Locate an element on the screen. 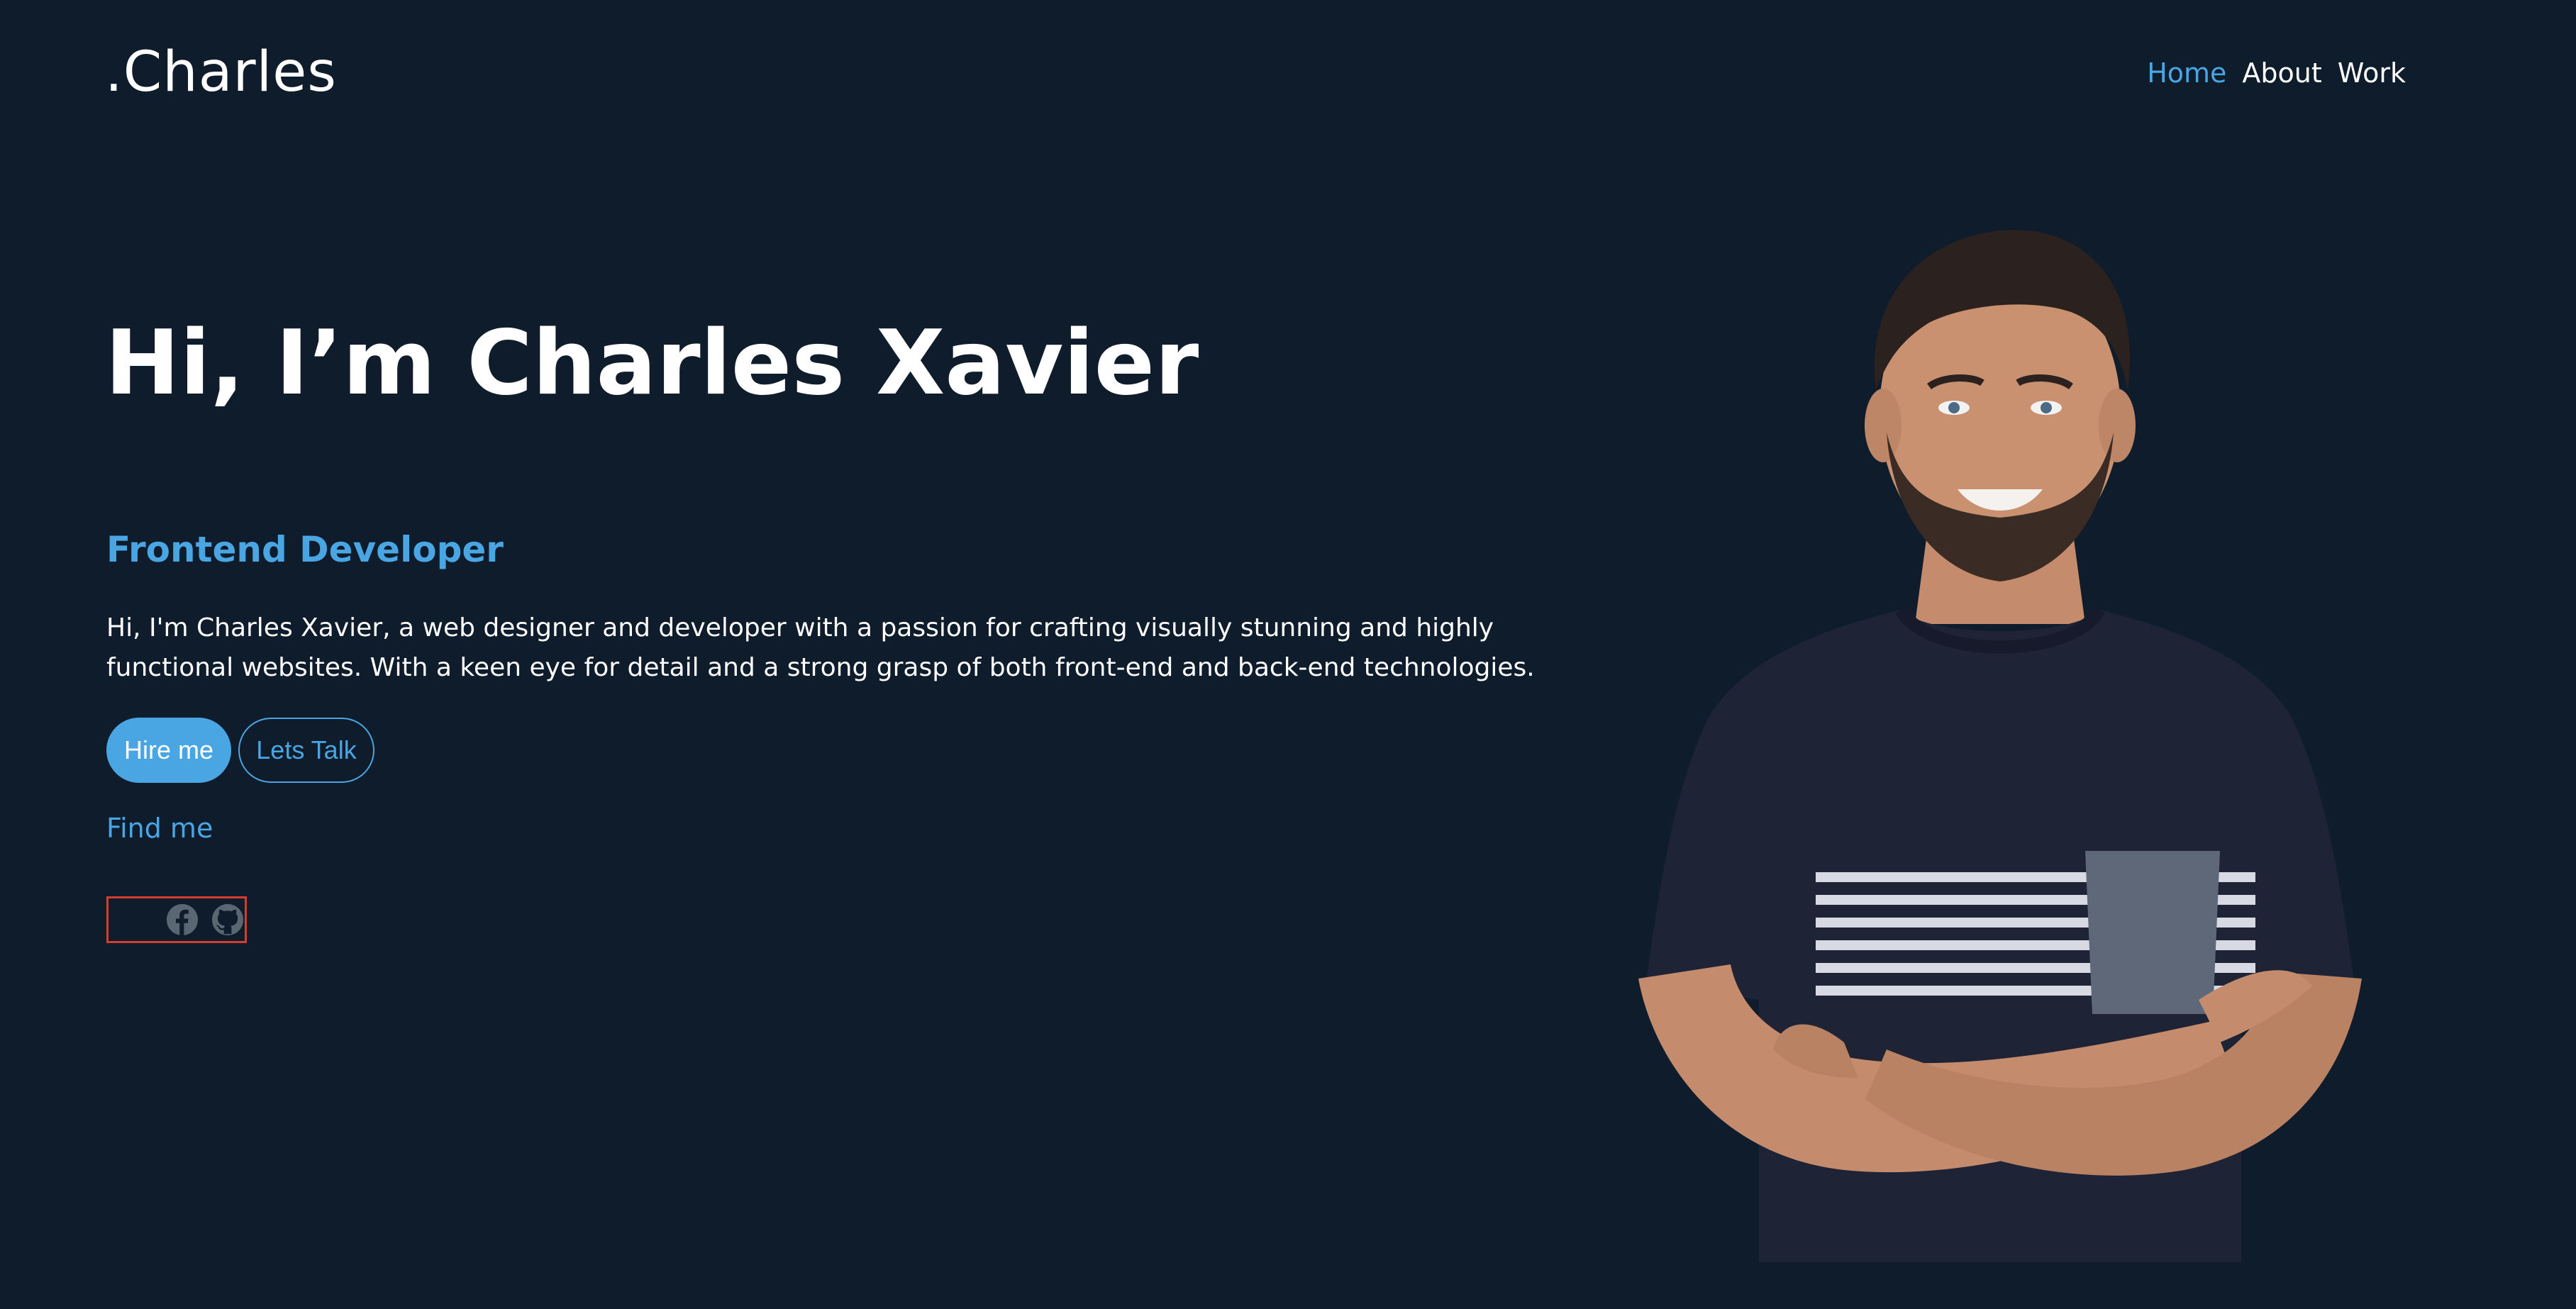 The image size is (2576, 1309). social-links is located at coordinates (176, 919).